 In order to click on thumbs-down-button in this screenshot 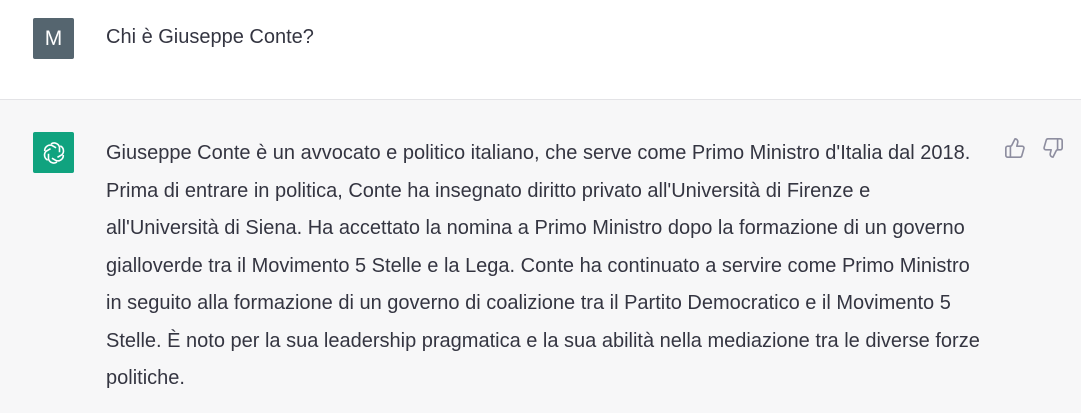, I will do `click(1053, 148)`.